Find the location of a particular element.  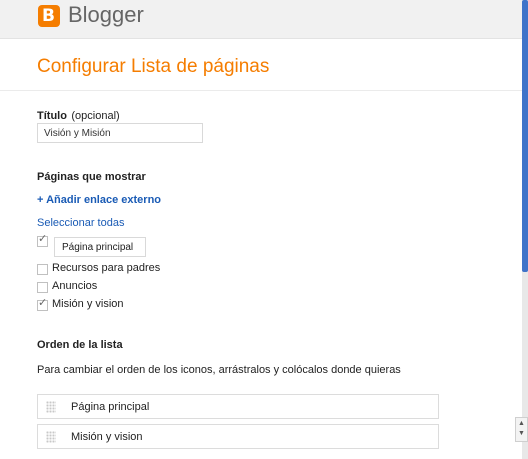

title-field-label: Título (opcional) is located at coordinates (78, 115).